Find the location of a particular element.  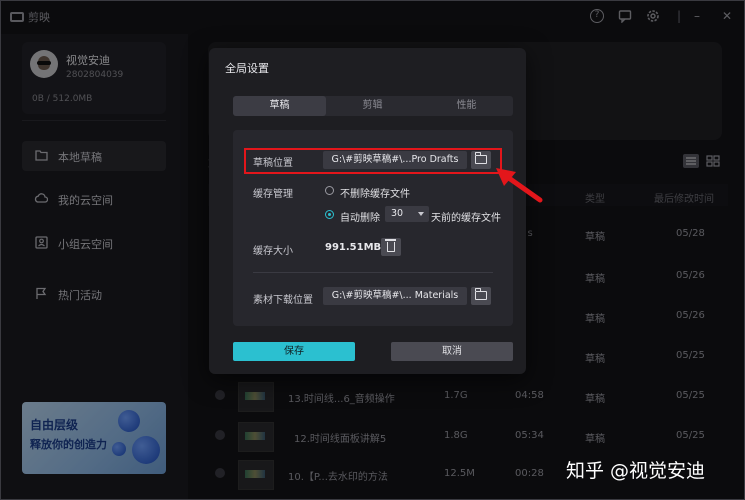

cache-days-value: 30 is located at coordinates (397, 213).